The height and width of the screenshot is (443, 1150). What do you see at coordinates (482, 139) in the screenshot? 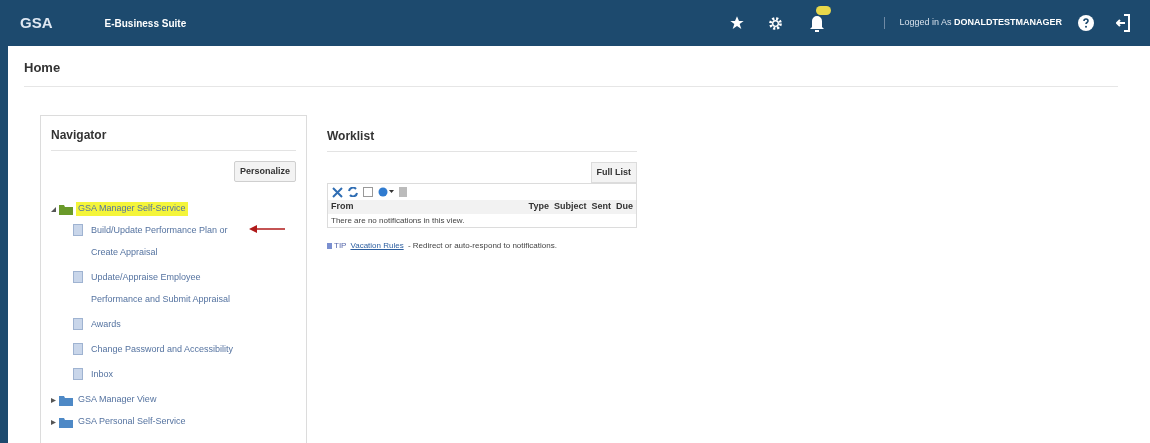
I see `panel-title: Worklist` at bounding box center [482, 139].